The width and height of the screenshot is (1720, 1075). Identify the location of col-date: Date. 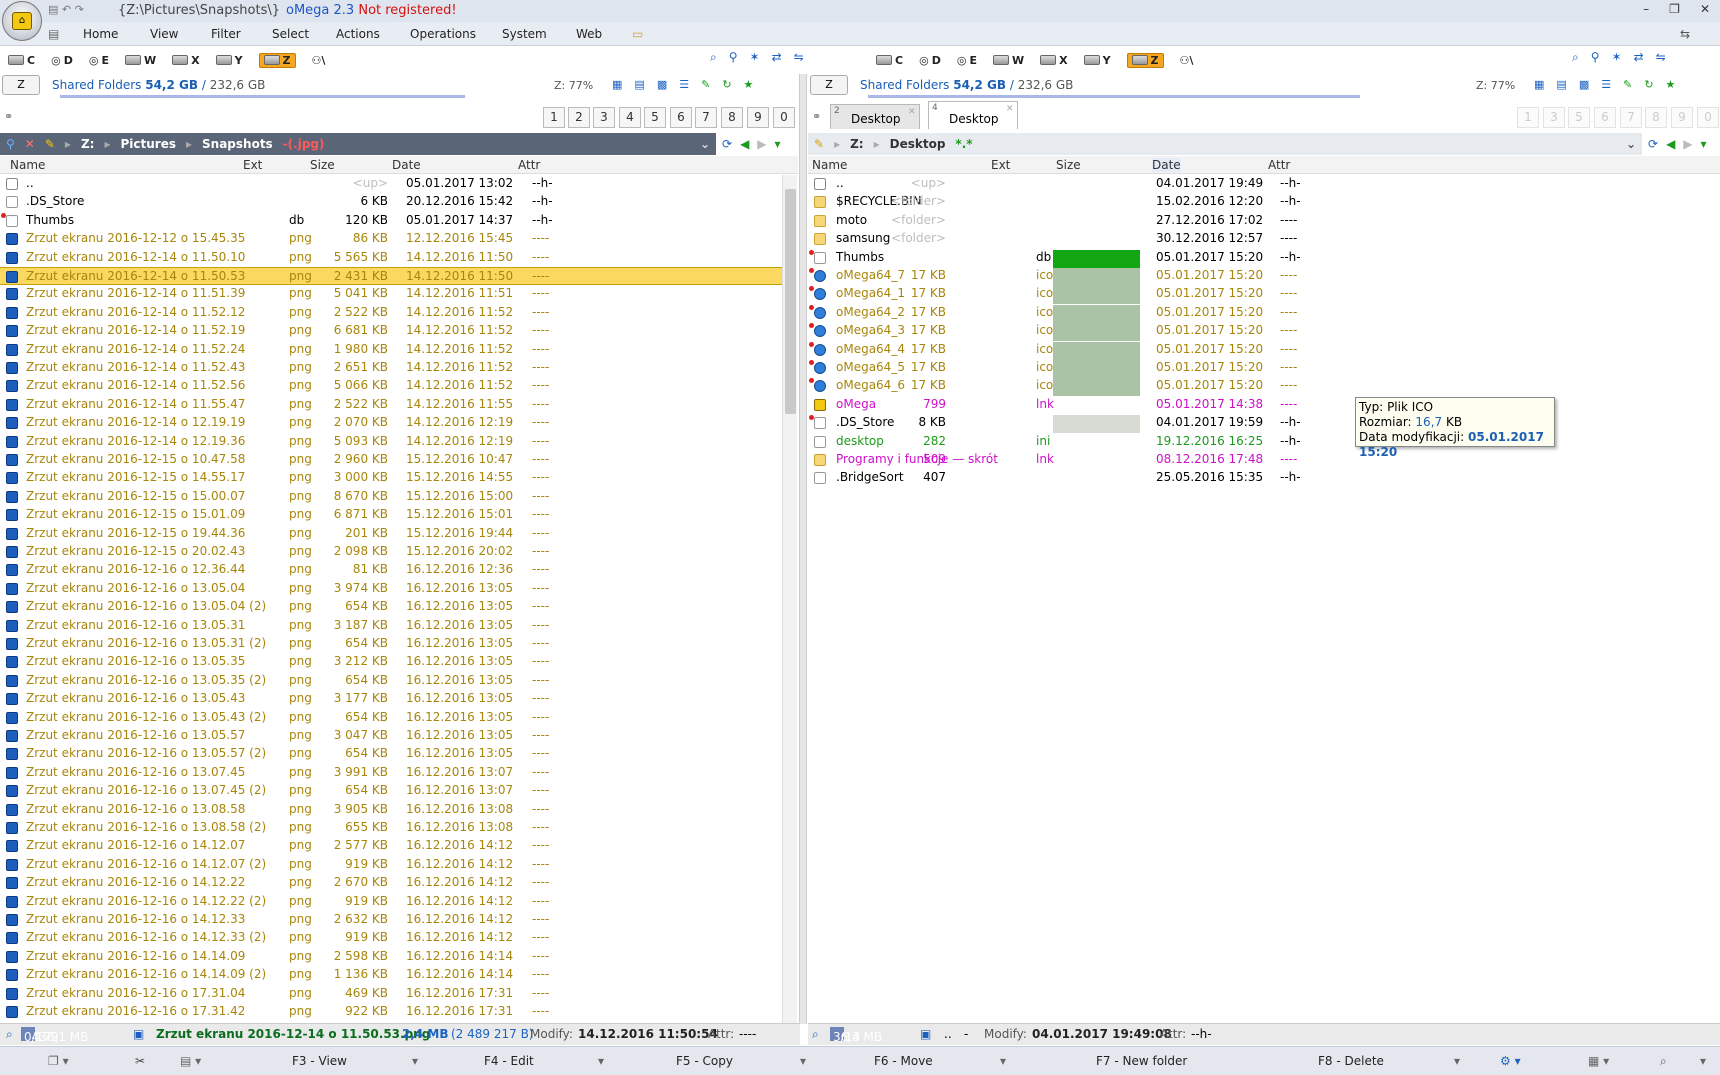
(1166, 165).